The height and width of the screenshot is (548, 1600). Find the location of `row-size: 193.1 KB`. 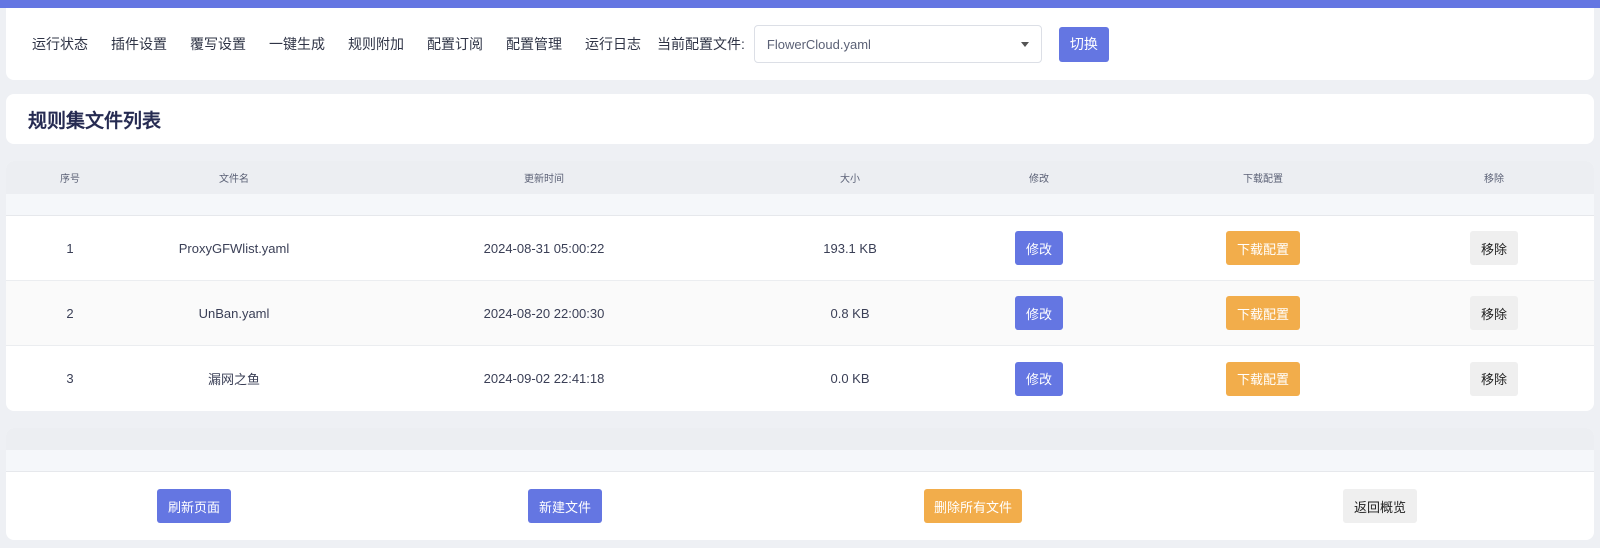

row-size: 193.1 KB is located at coordinates (850, 248).